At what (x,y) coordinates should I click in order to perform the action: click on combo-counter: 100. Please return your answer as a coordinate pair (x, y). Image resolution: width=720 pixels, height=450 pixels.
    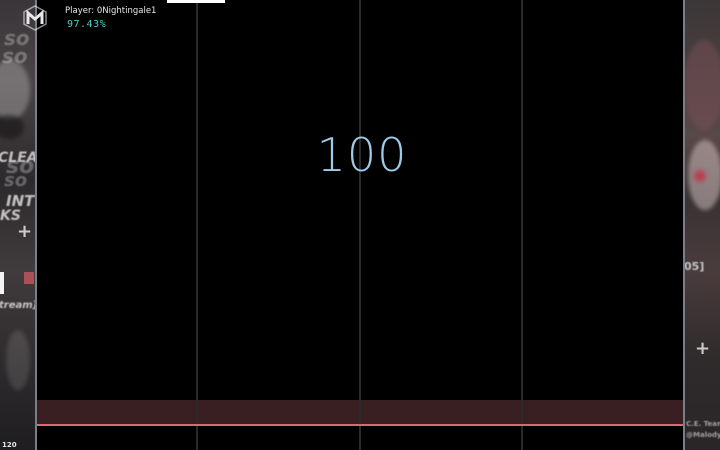
    Looking at the image, I should click on (362, 155).